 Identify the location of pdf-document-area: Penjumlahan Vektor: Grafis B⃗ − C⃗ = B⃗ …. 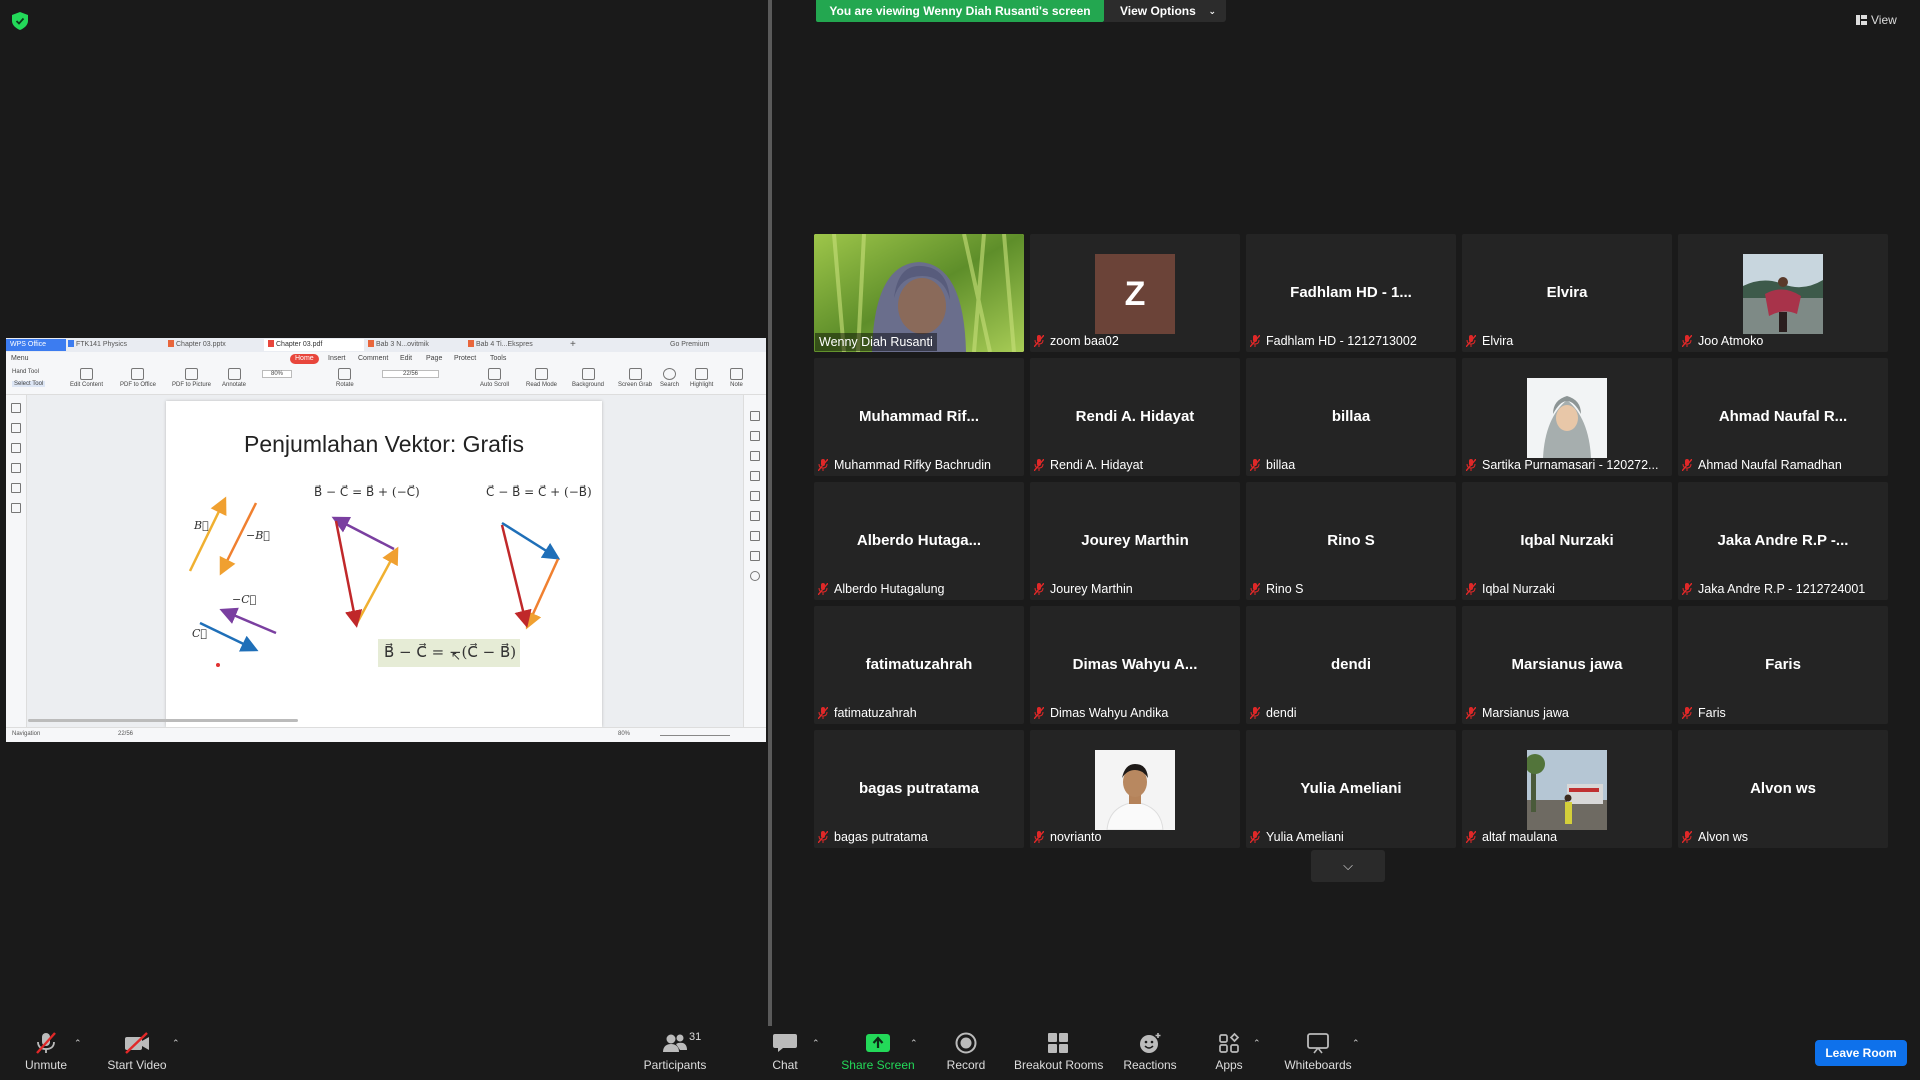
(386, 561).